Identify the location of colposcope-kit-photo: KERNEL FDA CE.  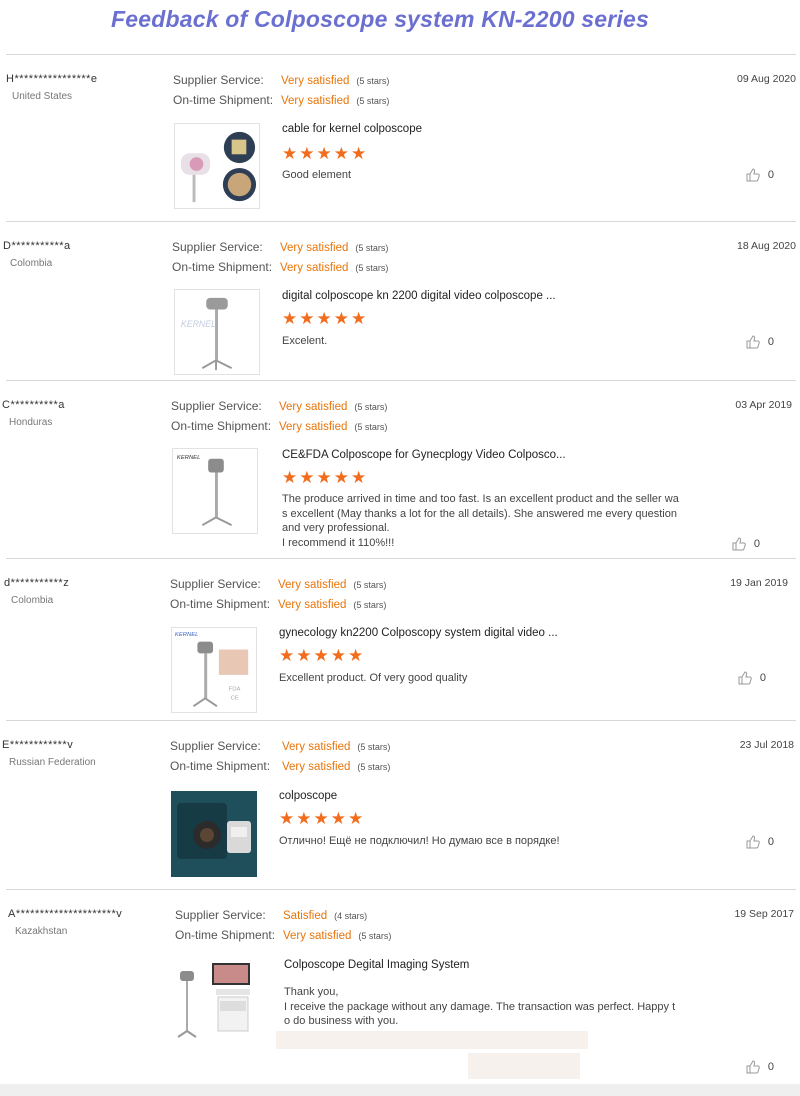
(214, 670).